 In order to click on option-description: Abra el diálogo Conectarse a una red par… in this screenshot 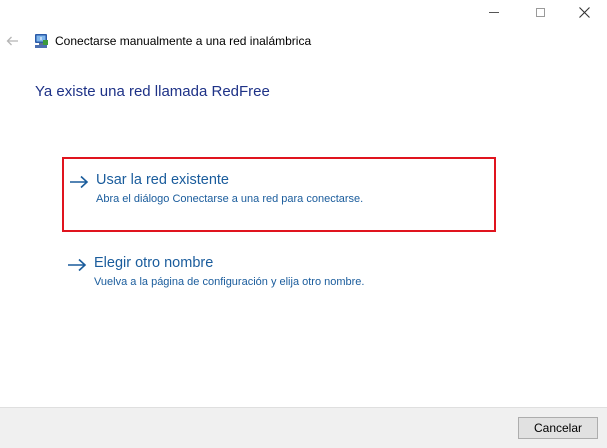, I will do `click(230, 199)`.